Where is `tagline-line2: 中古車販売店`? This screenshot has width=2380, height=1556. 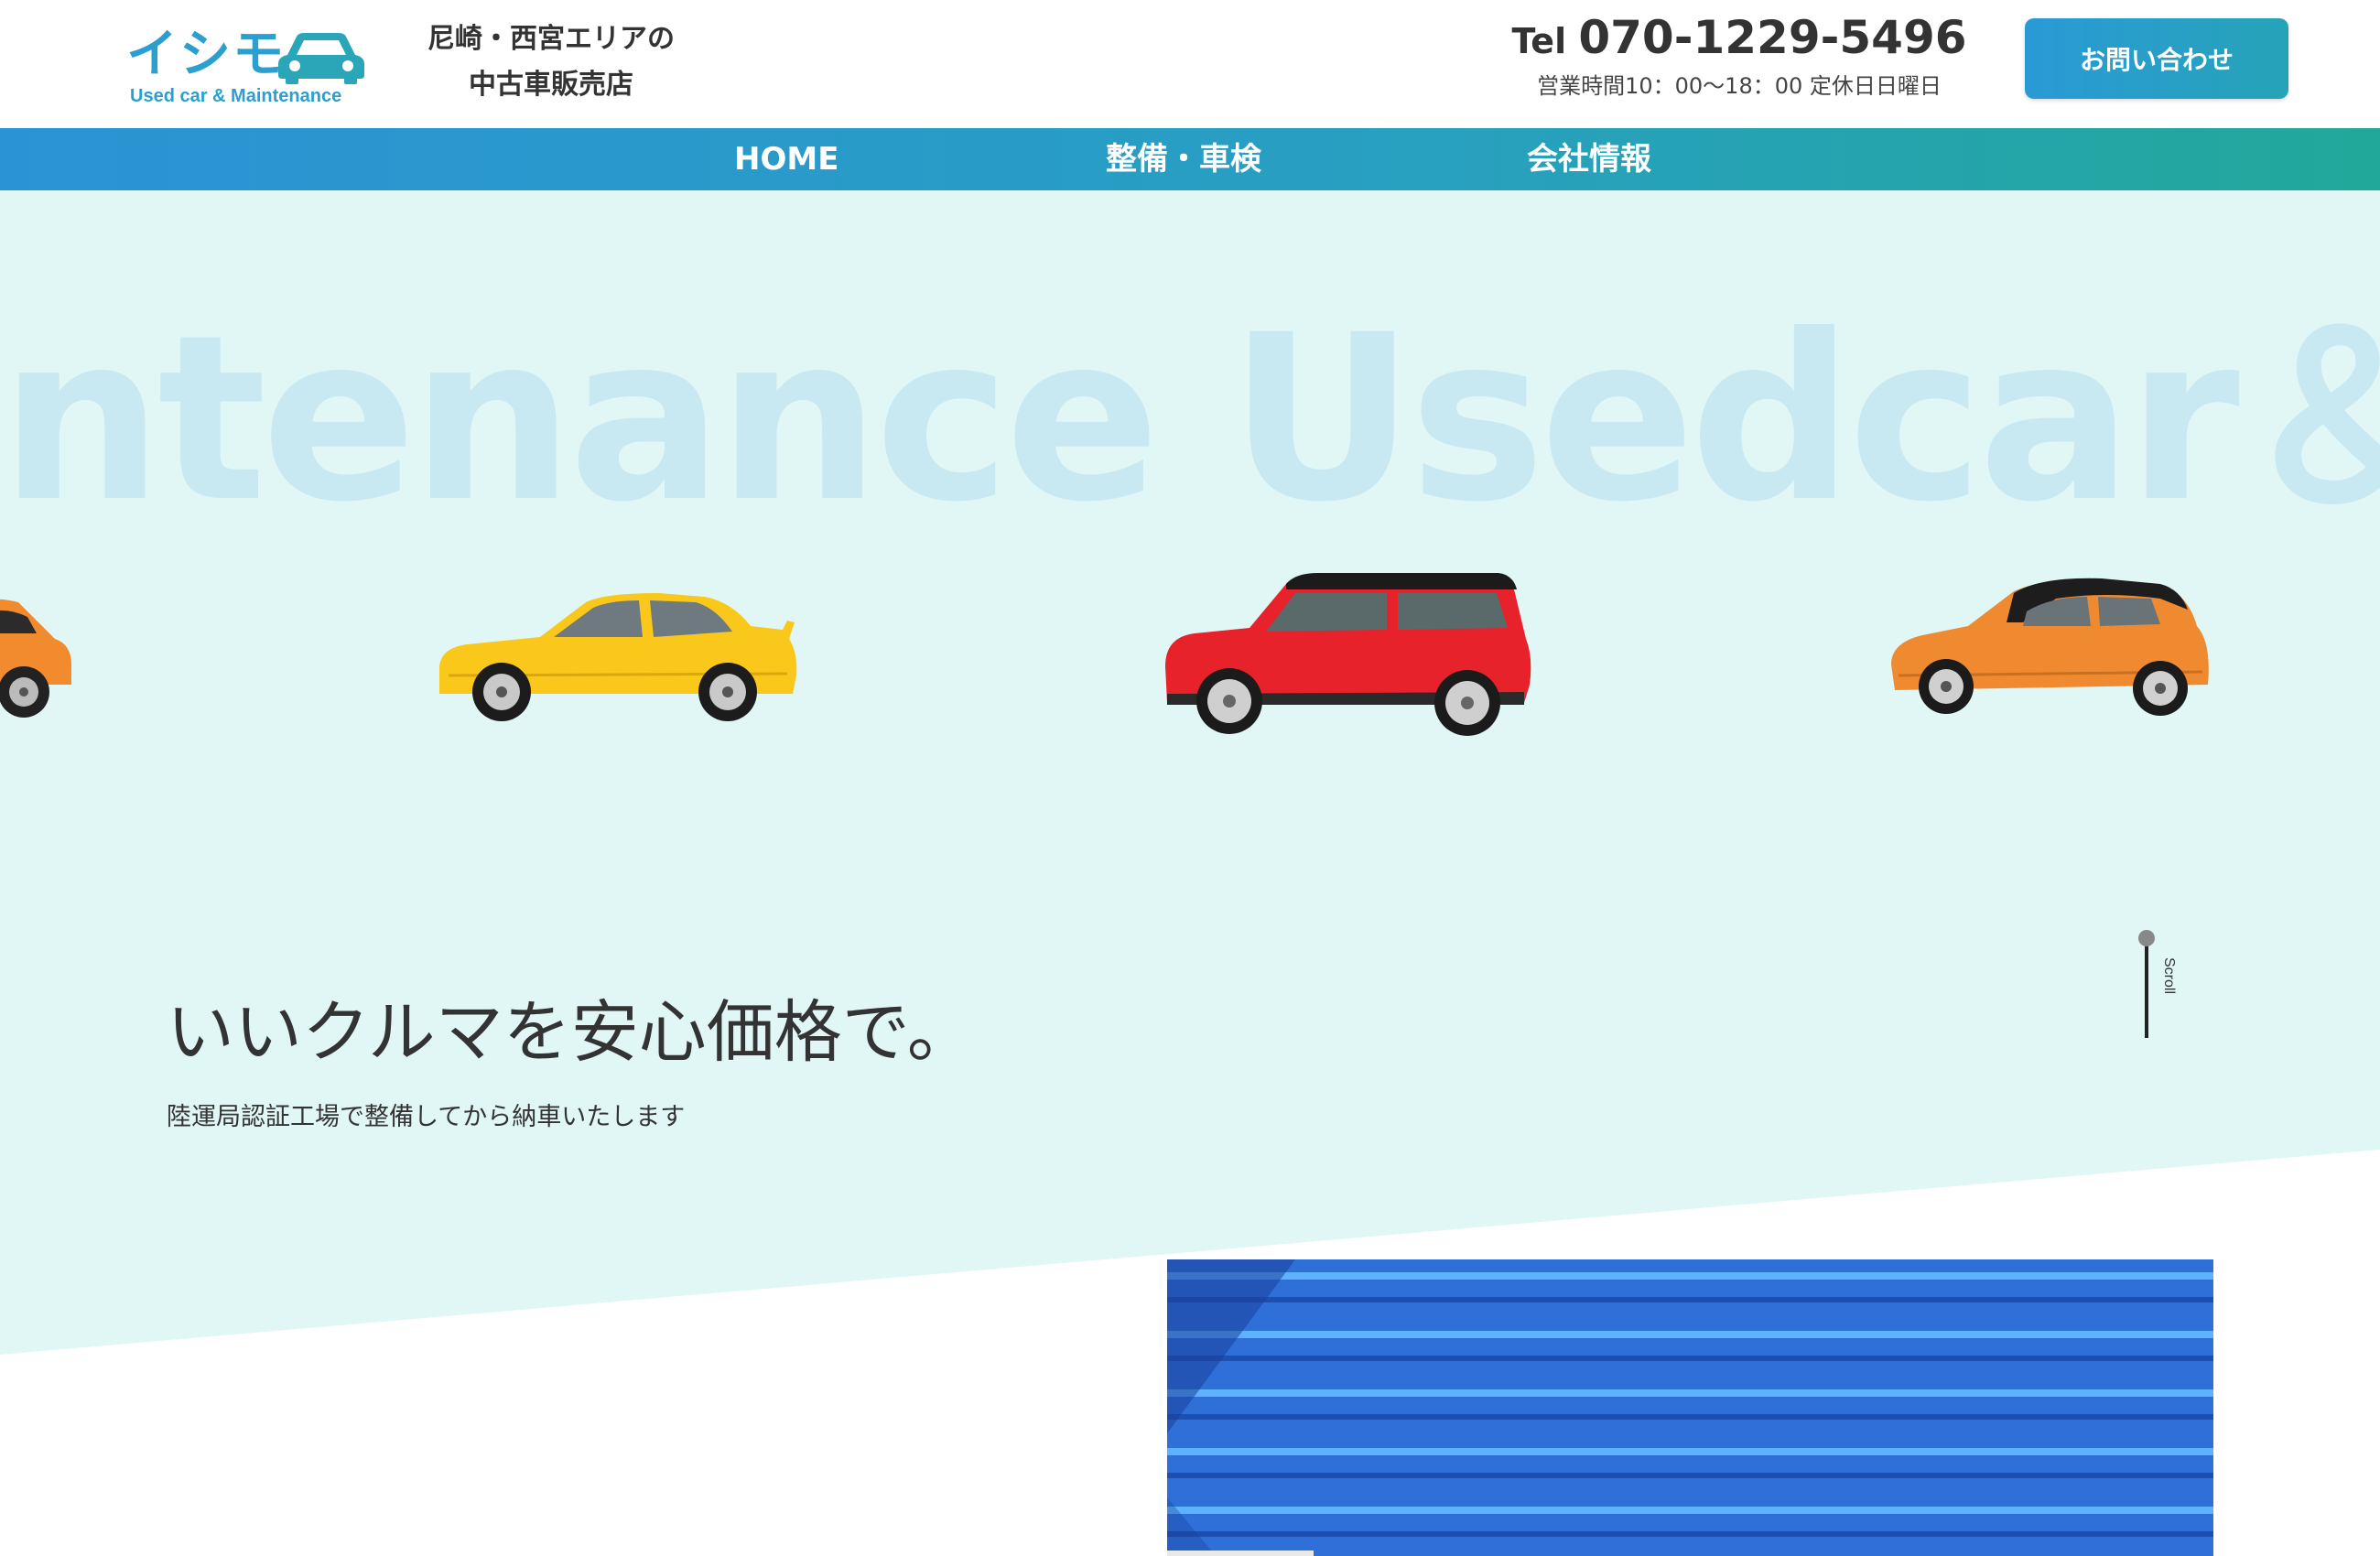
tagline-line2: 中古車販売店 is located at coordinates (551, 85).